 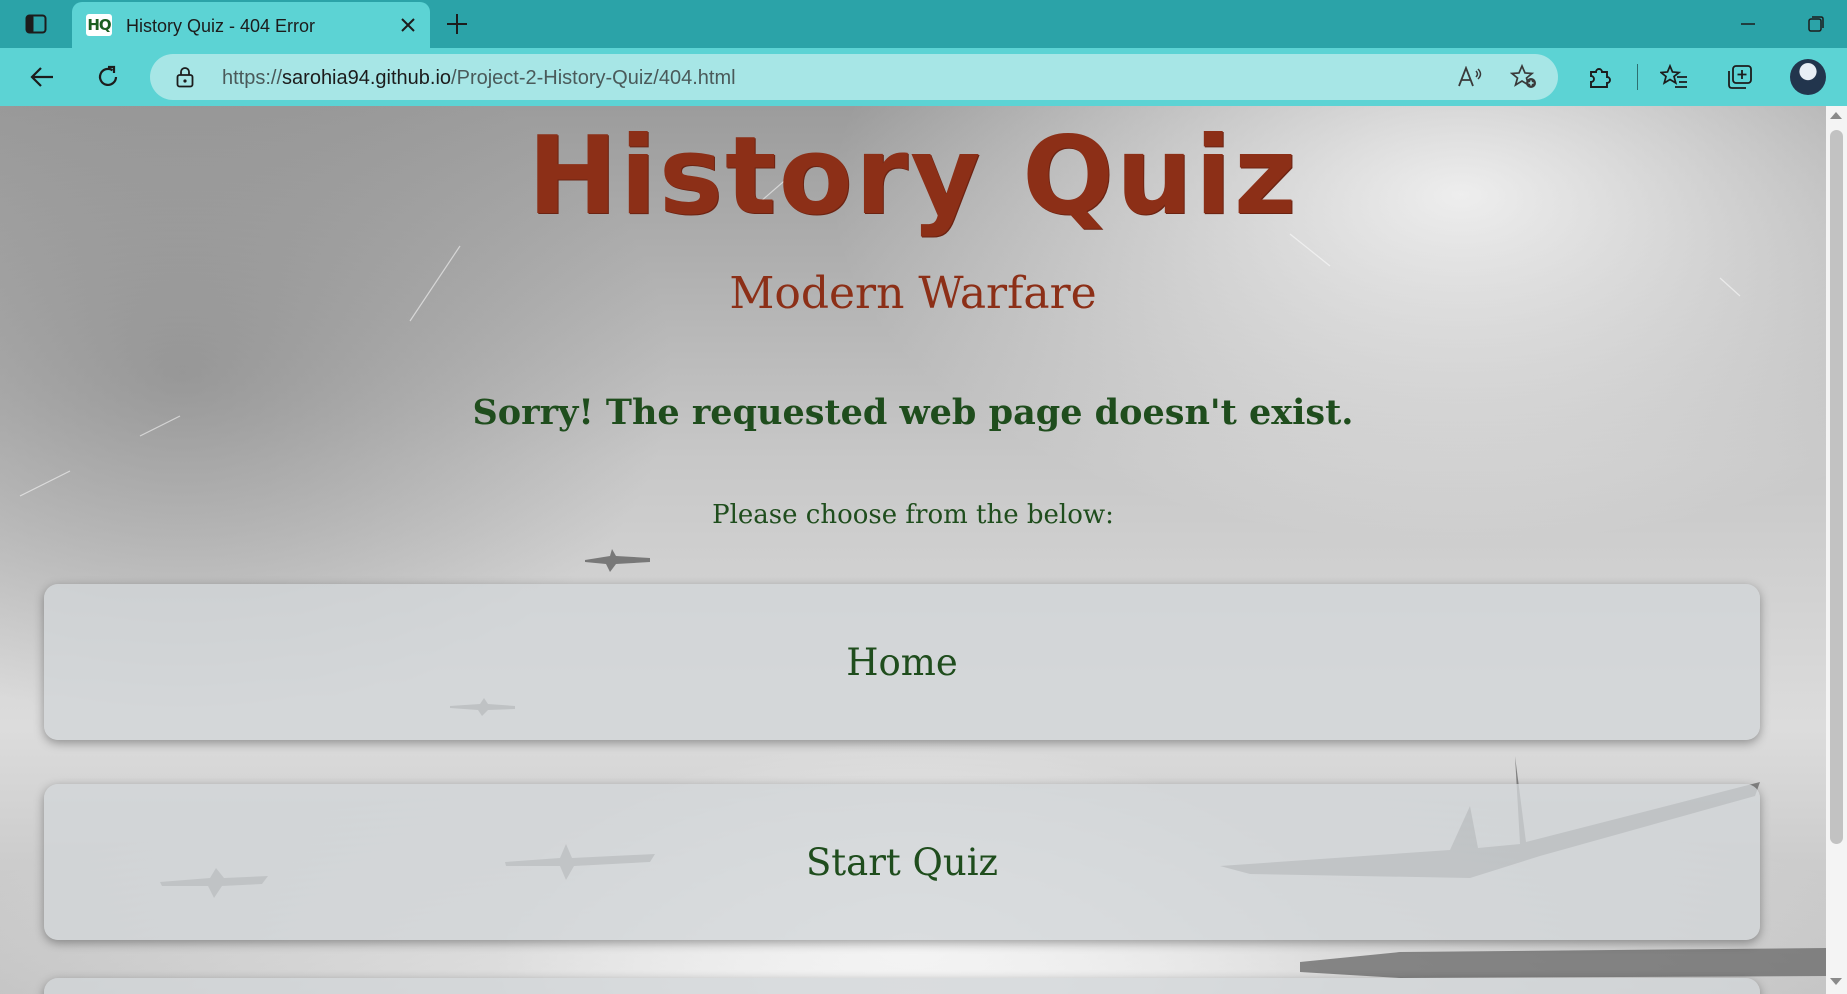 I want to click on favorites-list-icon, so click(x=1674, y=77).